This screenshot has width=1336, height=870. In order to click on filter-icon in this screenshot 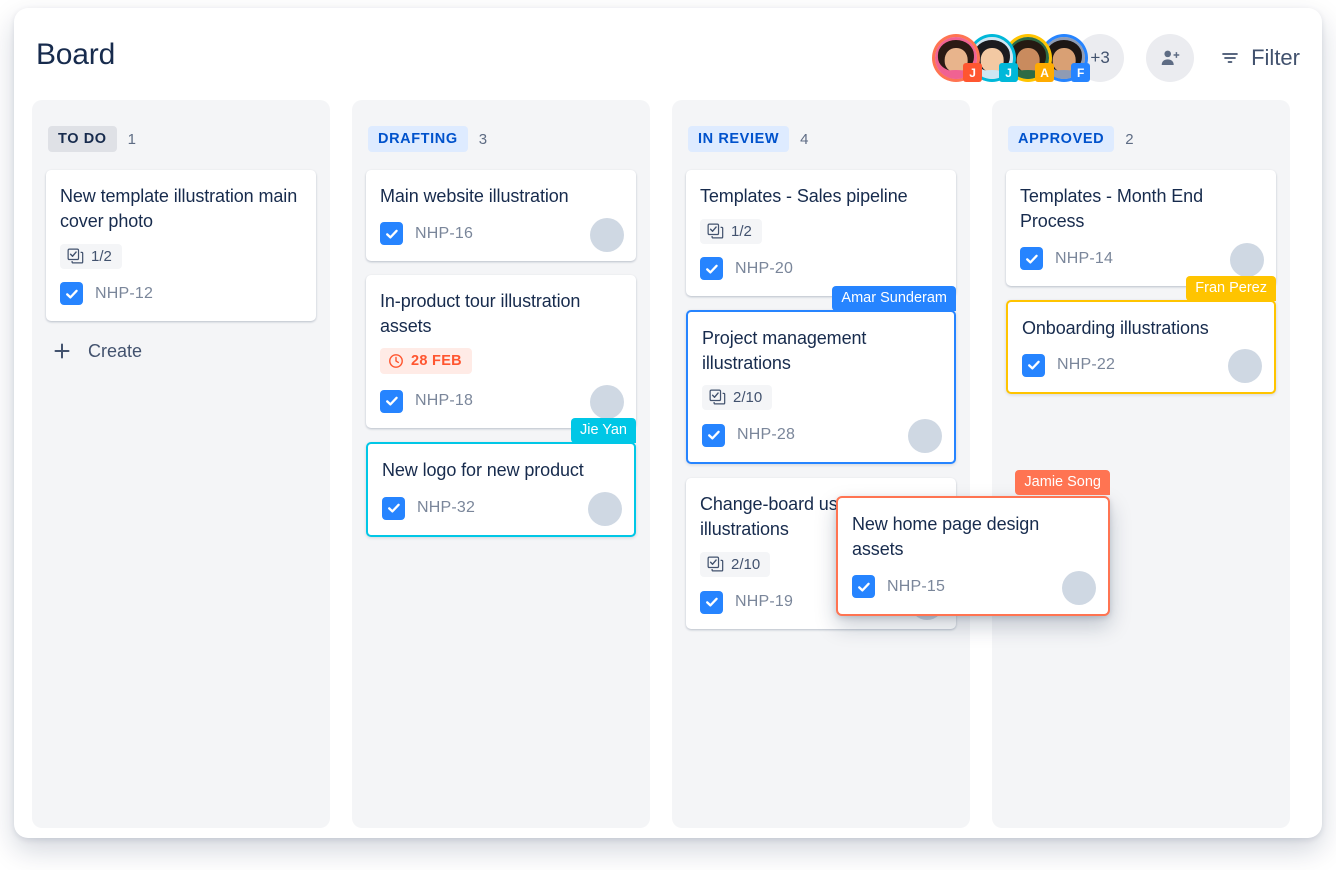, I will do `click(1230, 58)`.